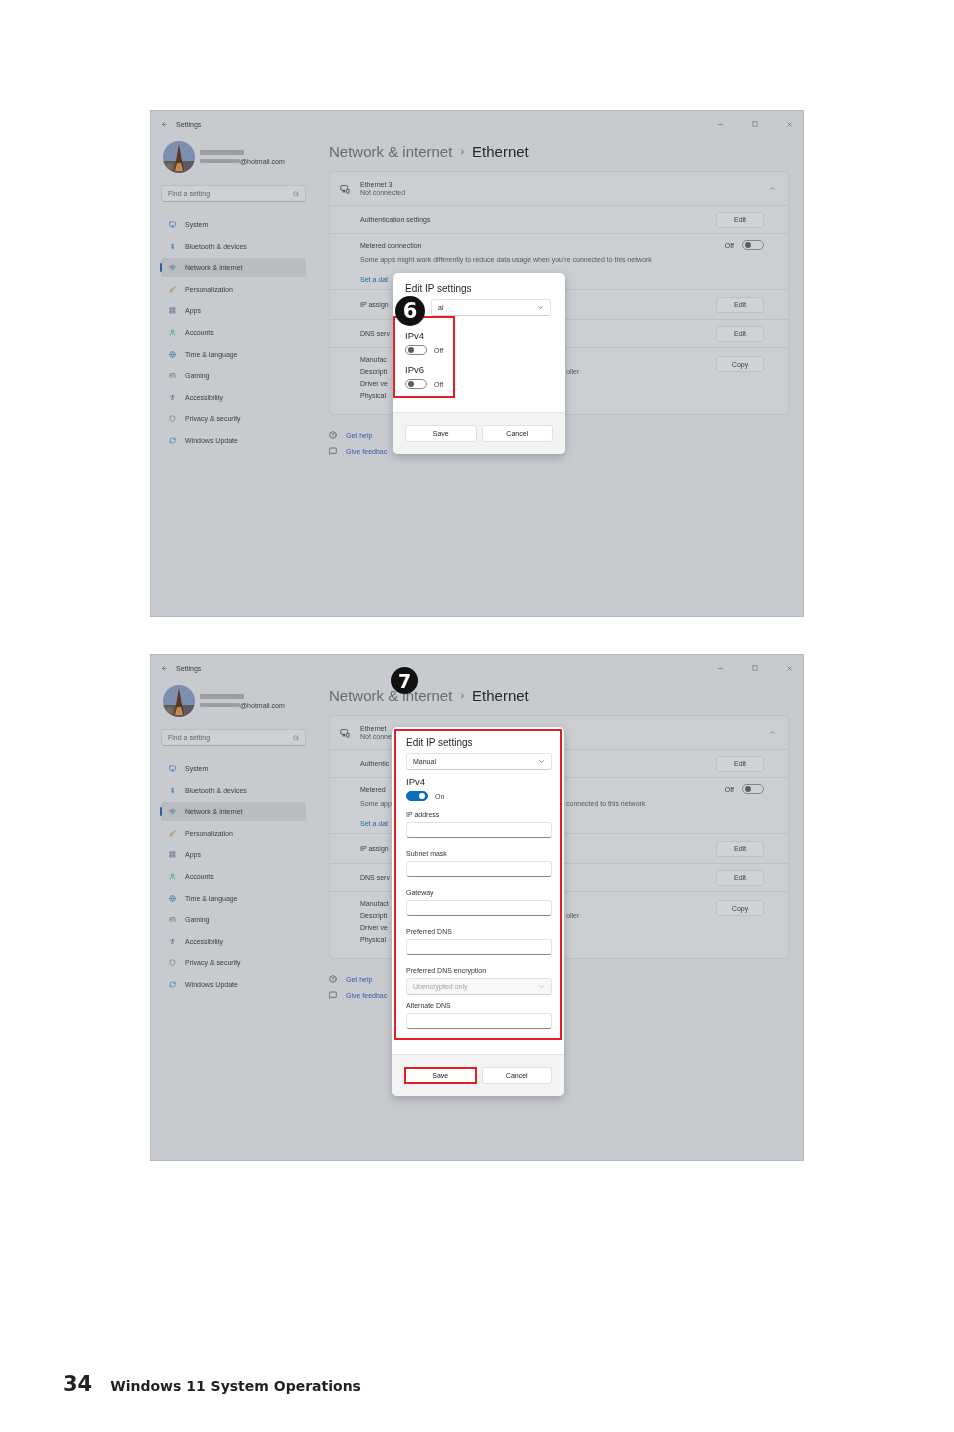  What do you see at coordinates (235, 1386) in the screenshot?
I see `section-title: Windows 11 System Operations` at bounding box center [235, 1386].